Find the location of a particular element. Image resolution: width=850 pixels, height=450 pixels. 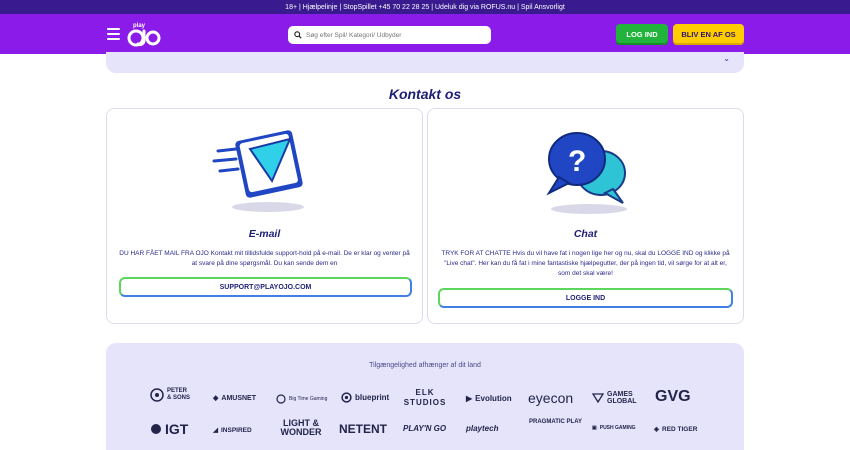

amusnet-icon: ◆ is located at coordinates (216, 398).